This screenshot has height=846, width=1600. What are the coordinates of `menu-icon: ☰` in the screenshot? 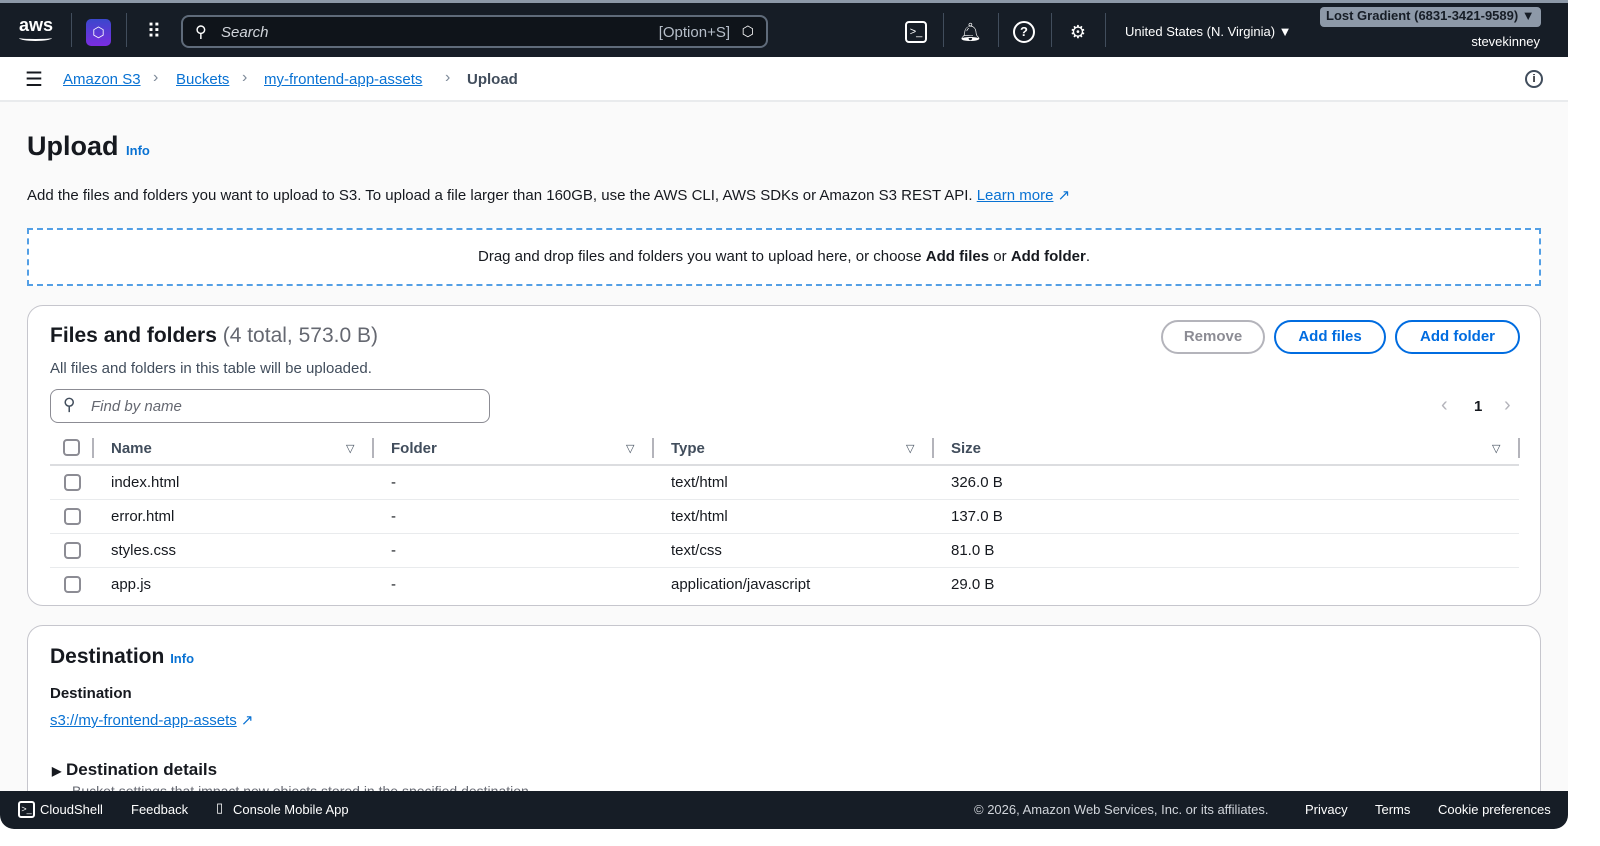 It's located at (34, 79).